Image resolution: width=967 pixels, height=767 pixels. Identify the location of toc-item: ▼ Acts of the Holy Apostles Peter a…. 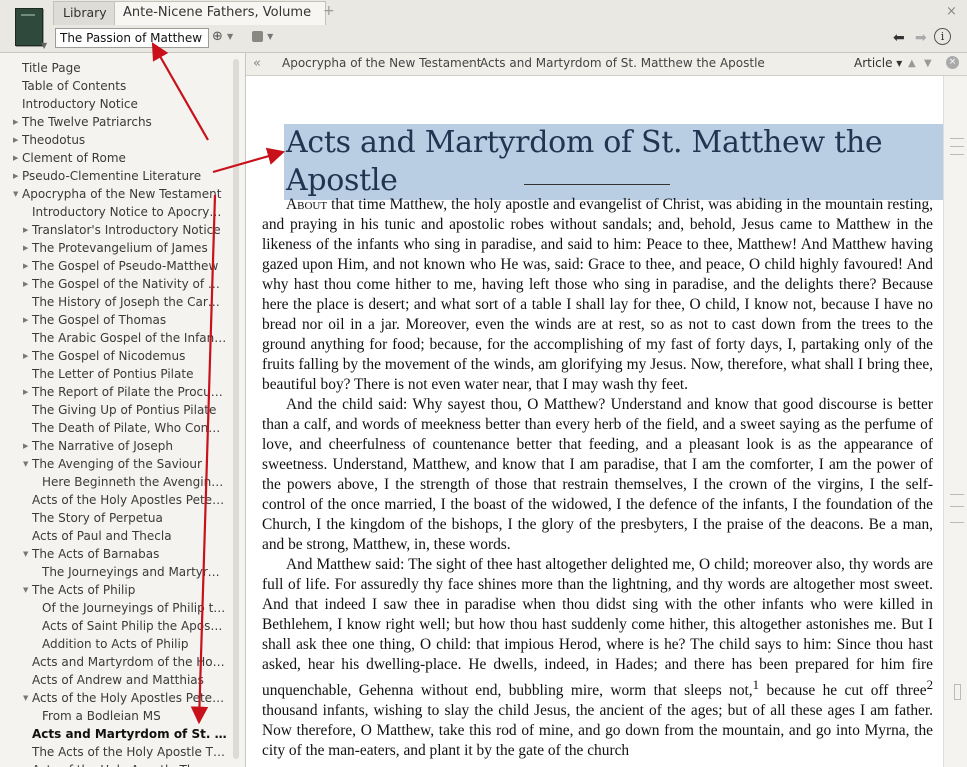
(113, 698).